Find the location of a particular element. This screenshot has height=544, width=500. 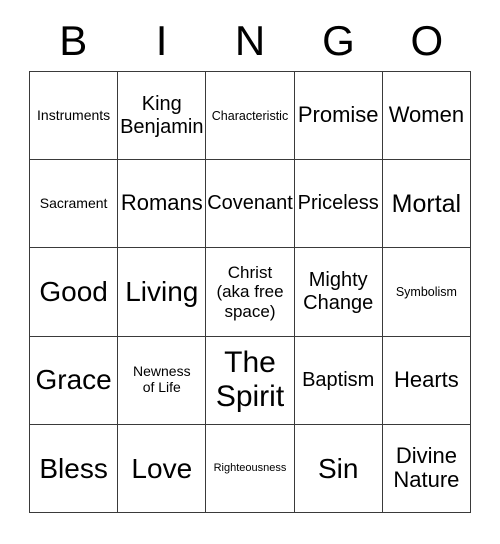

bingo-cell: Promise is located at coordinates (338, 116).